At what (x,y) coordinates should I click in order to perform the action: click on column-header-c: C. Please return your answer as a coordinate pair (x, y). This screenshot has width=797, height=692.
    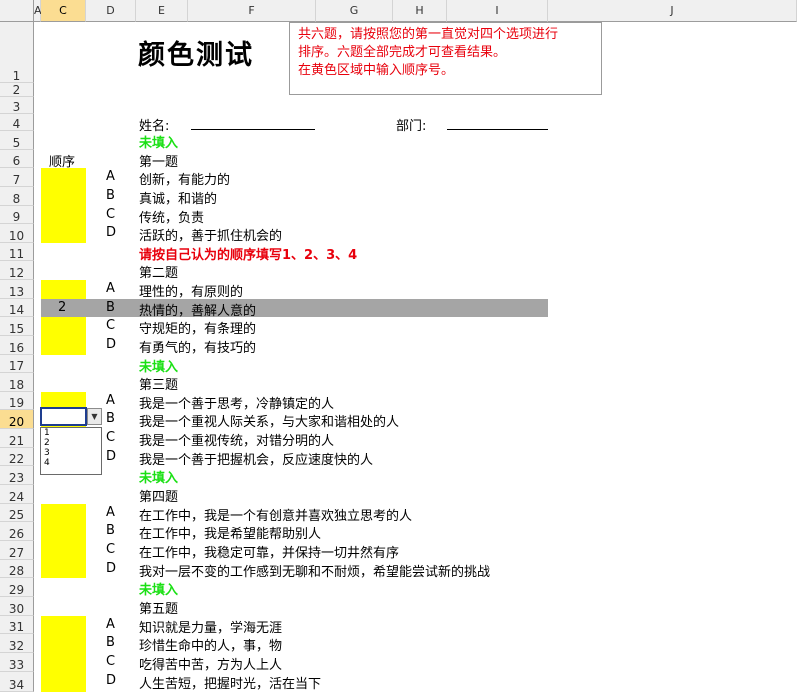
    Looking at the image, I should click on (63, 11).